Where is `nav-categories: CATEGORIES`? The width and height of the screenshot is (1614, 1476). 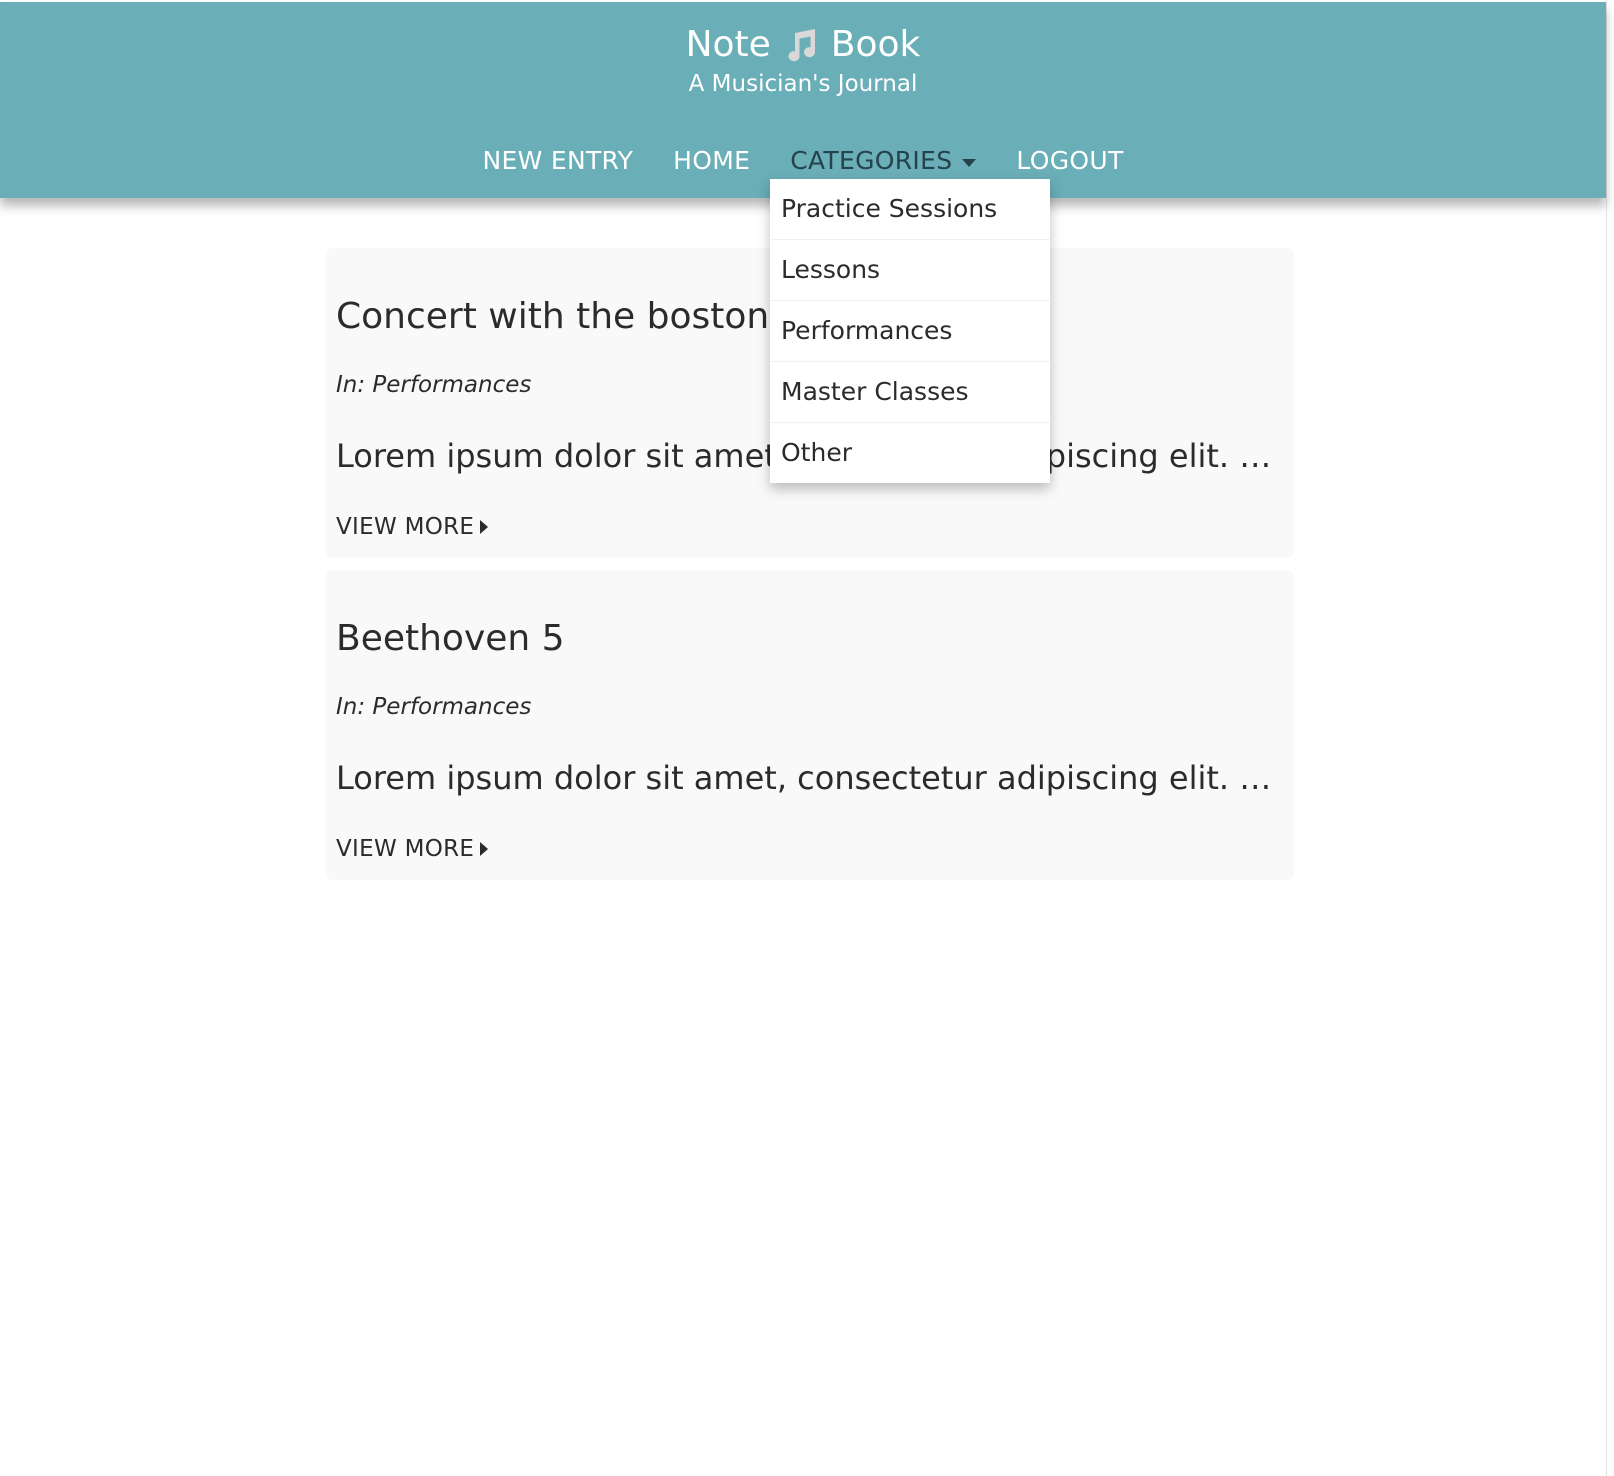 nav-categories: CATEGORIES is located at coordinates (883, 161).